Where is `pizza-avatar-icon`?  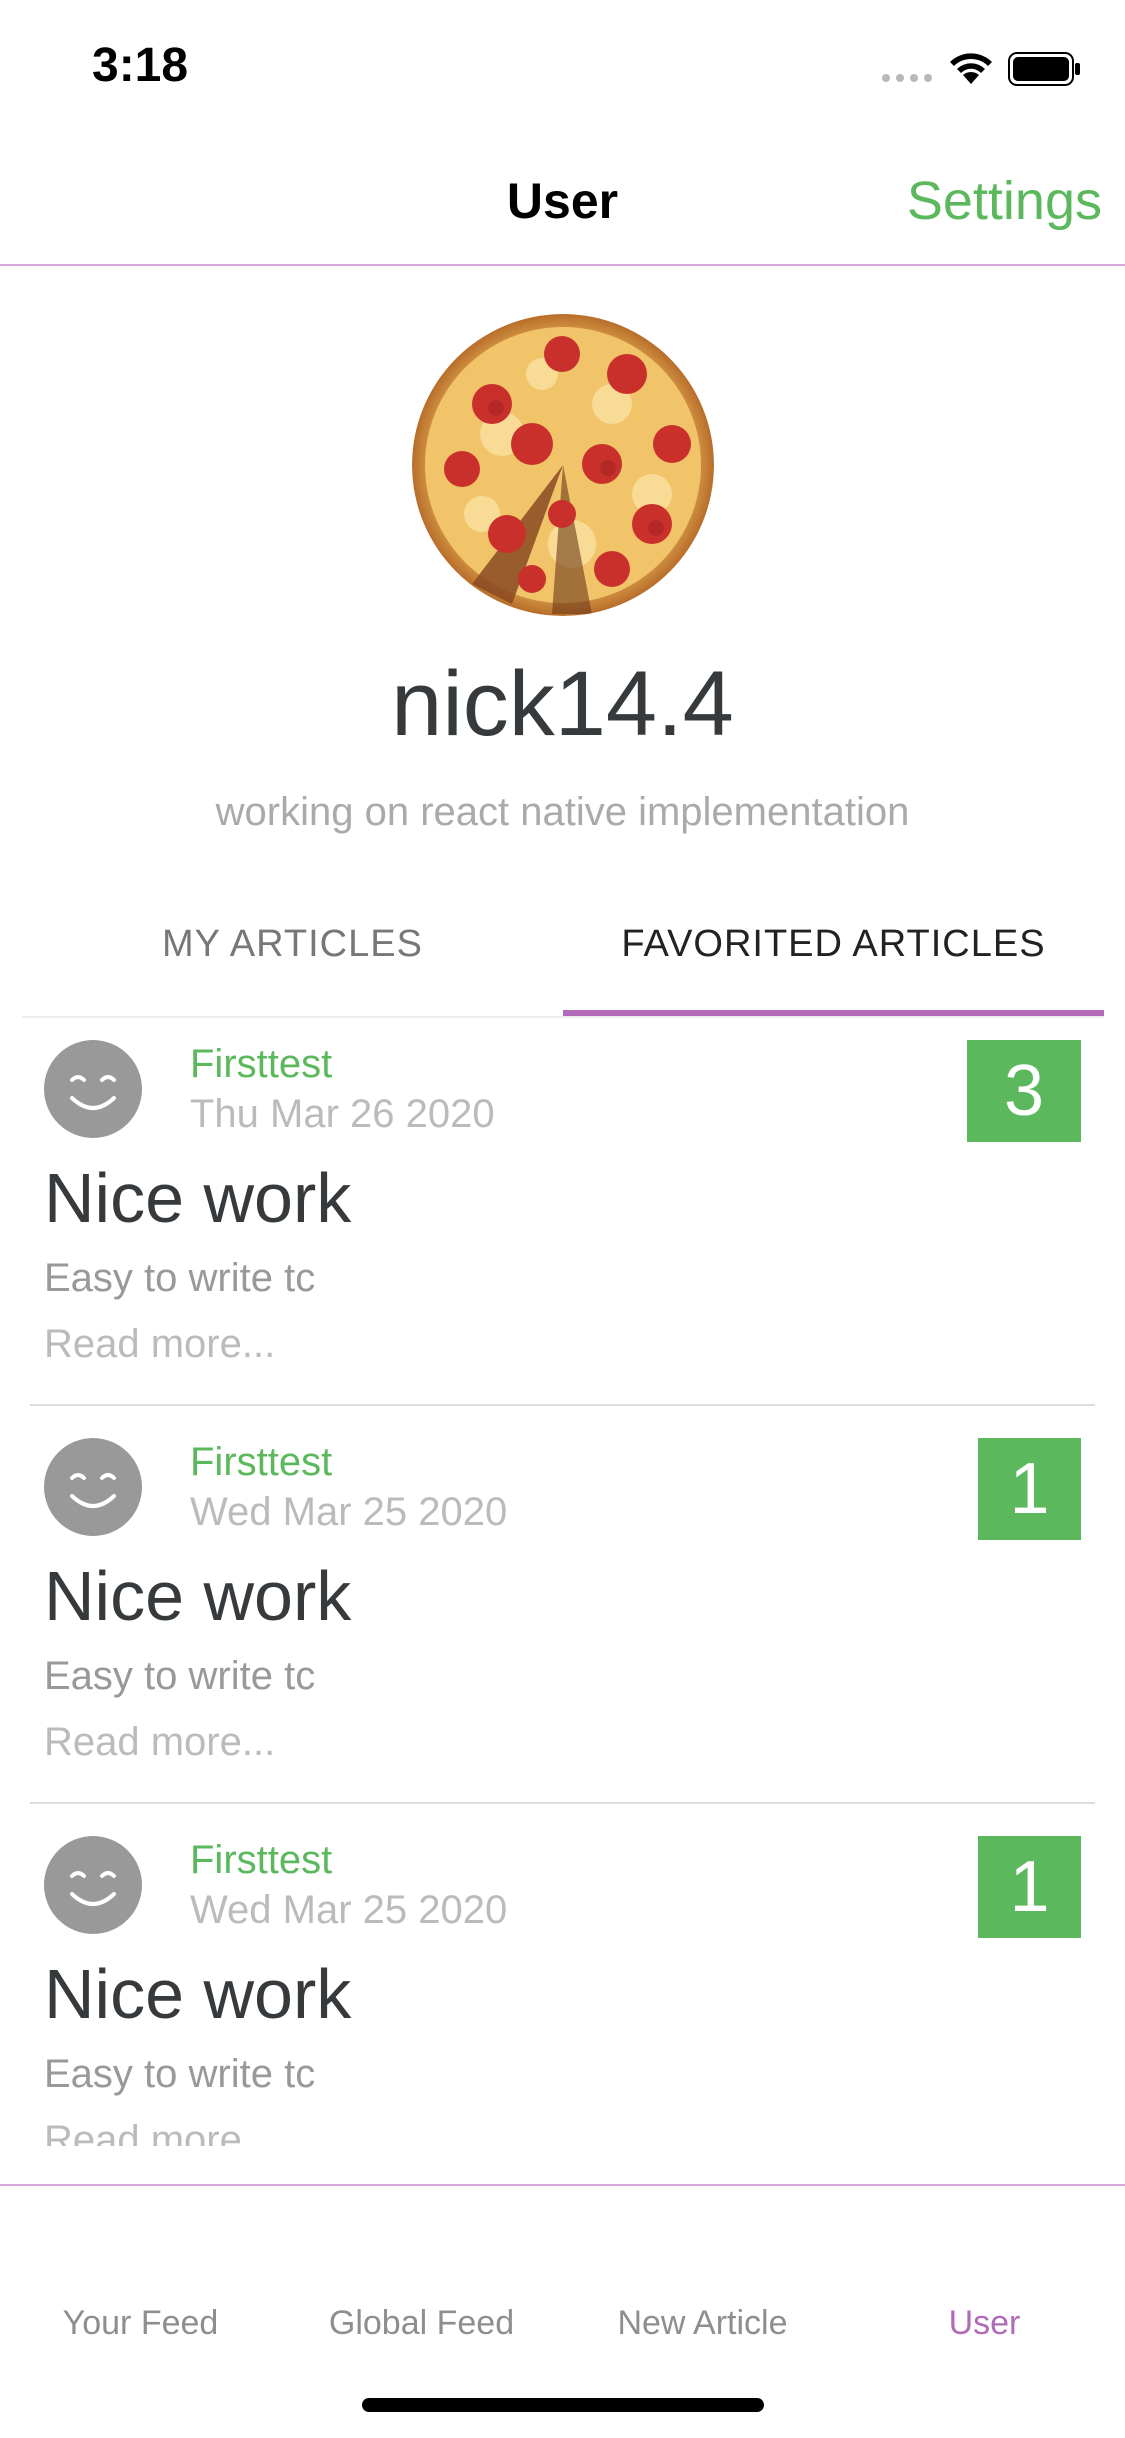 pizza-avatar-icon is located at coordinates (563, 465).